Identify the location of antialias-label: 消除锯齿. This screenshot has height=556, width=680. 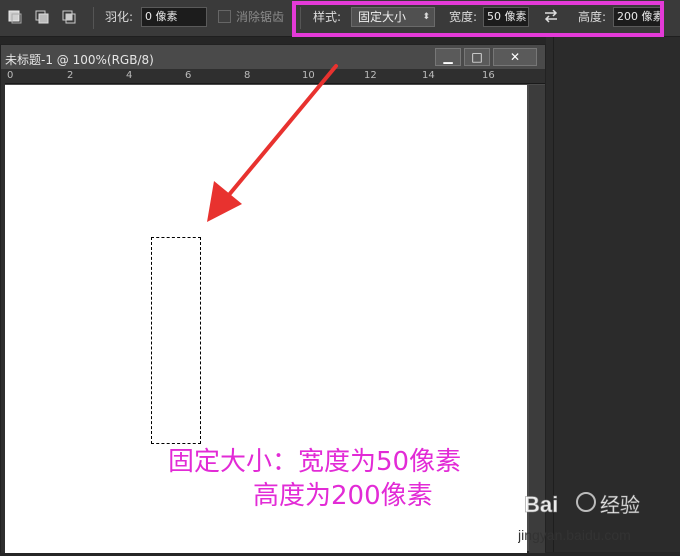
(260, 17).